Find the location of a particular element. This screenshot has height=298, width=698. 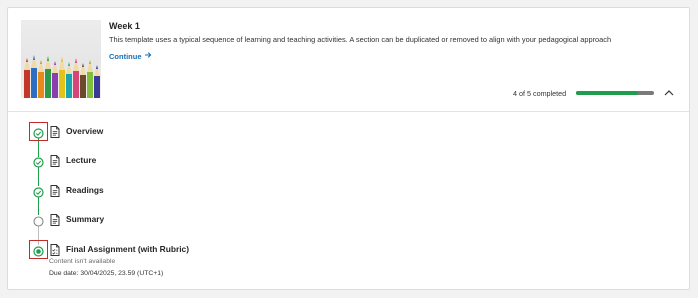

chevron-up-icon is located at coordinates (669, 93).